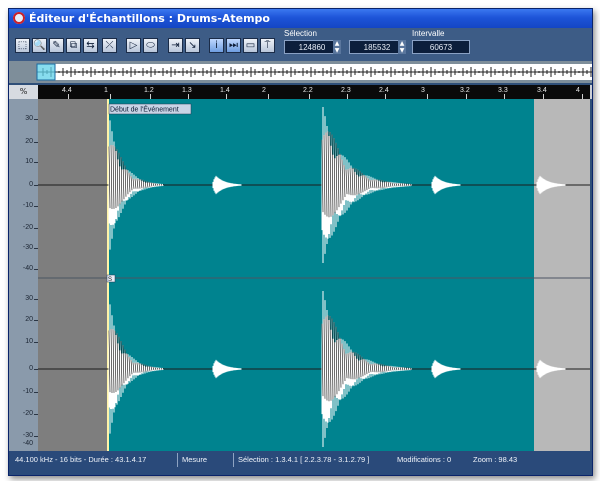  Describe the element at coordinates (19, 18) in the screenshot. I see `app-icon` at that location.